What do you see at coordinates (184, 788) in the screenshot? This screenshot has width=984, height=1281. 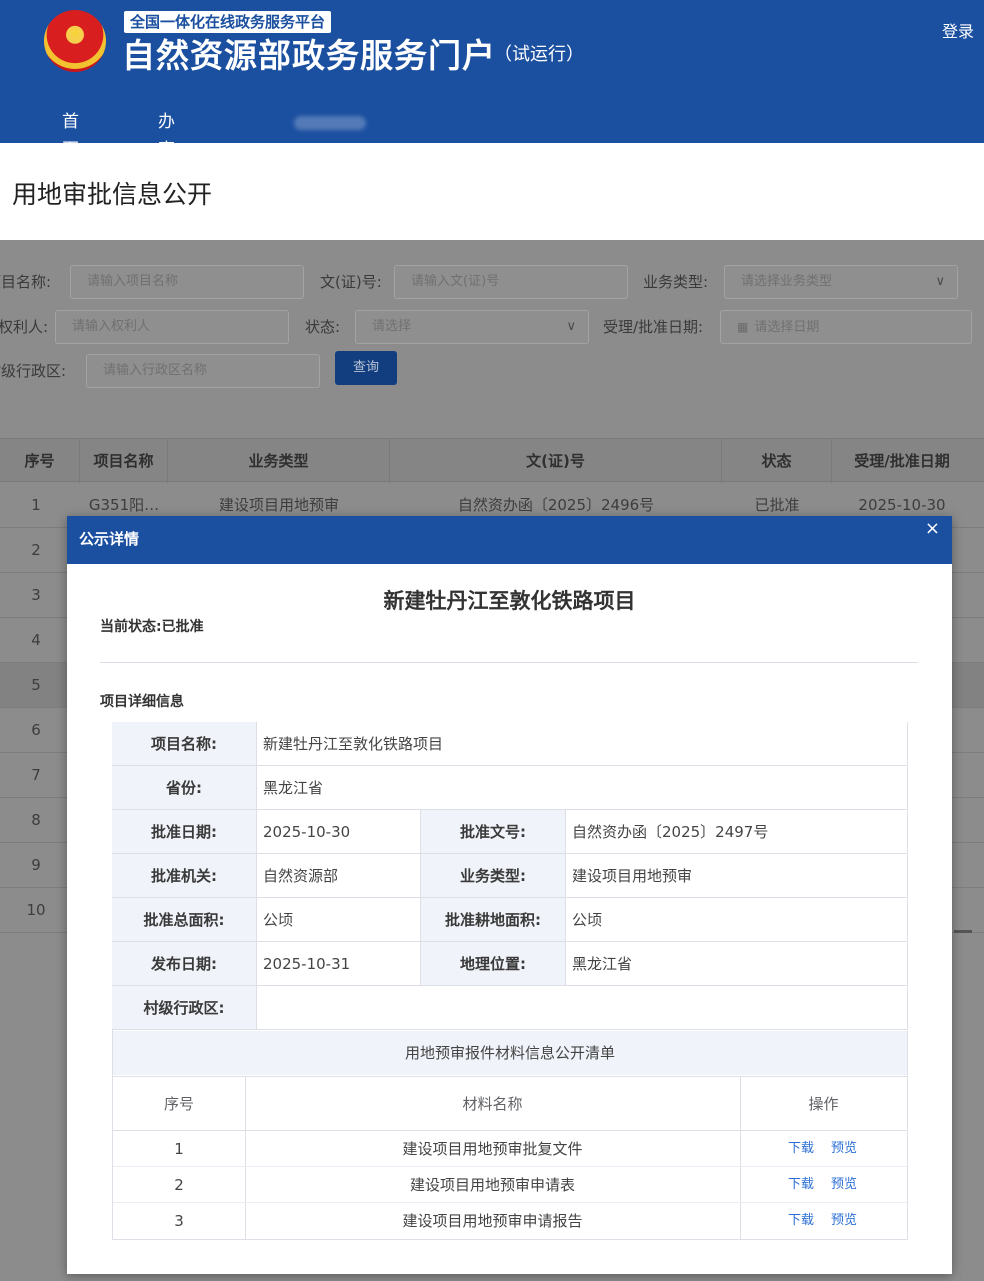 I see `detail-label: 省份:` at bounding box center [184, 788].